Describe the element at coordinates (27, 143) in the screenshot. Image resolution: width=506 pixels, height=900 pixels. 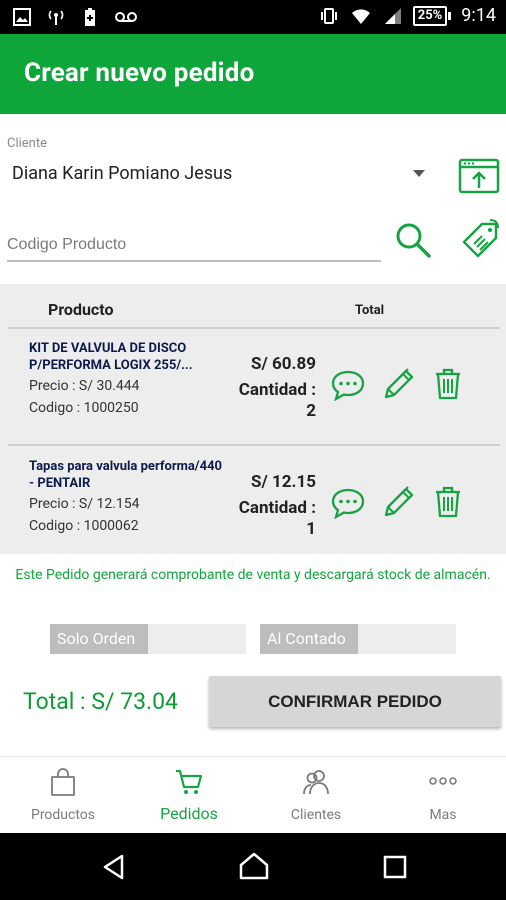
I see `cliente-label: Cliente` at that location.